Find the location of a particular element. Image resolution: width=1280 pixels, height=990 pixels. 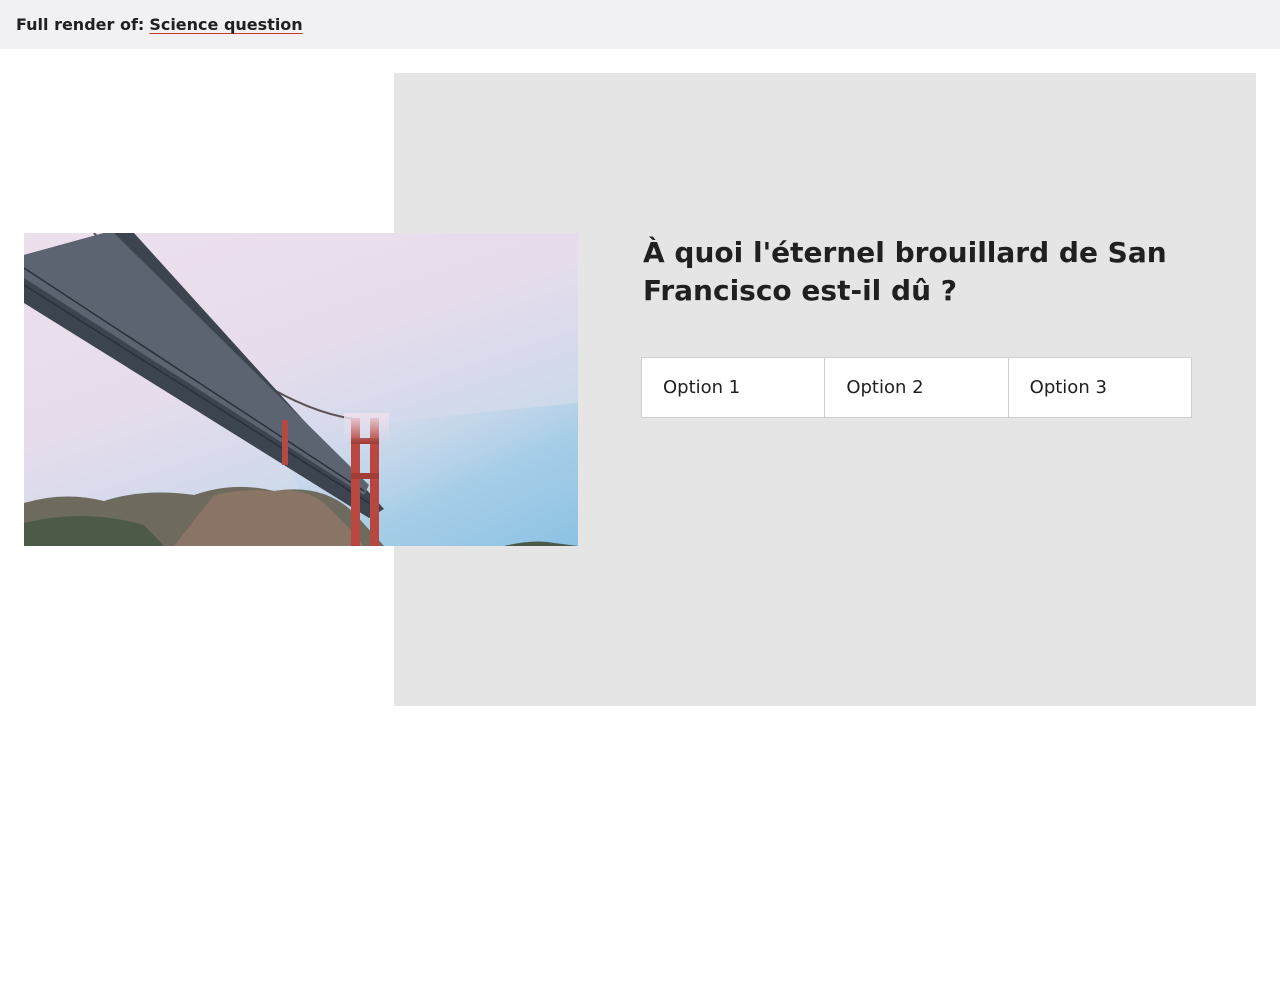

answer-options: Option 1 Option 2 Option 3 is located at coordinates (916, 387).